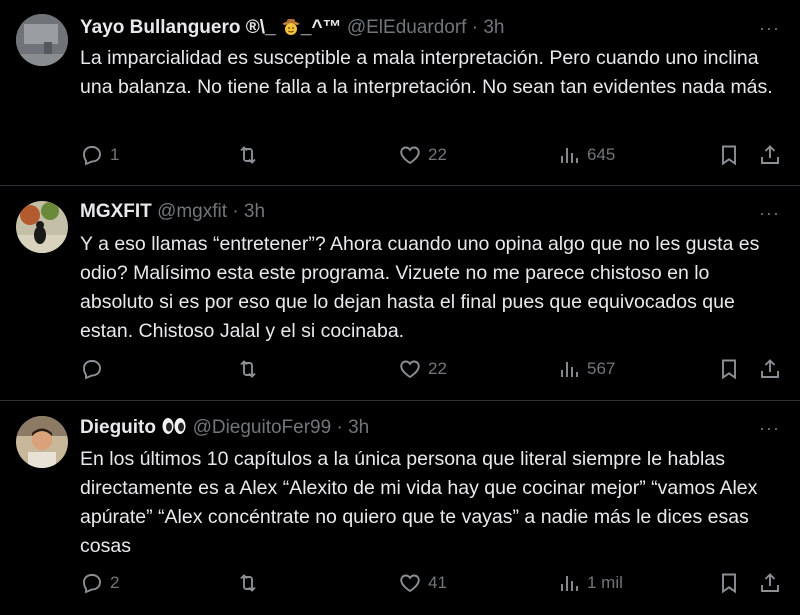  Describe the element at coordinates (605, 582) in the screenshot. I see `view-count: 1 mil` at that location.